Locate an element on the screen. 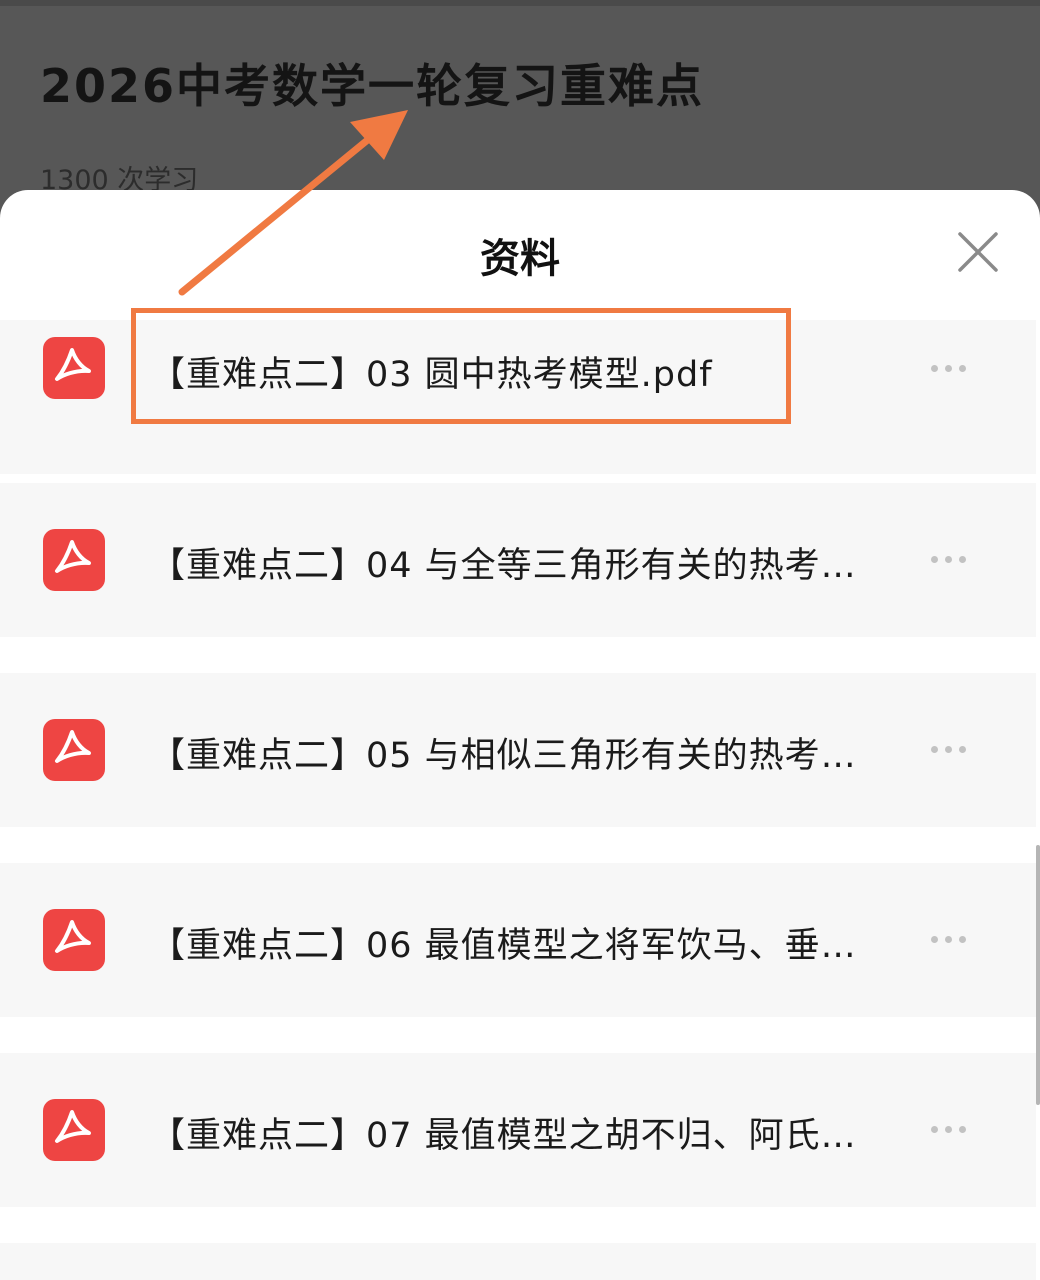 Image resolution: width=1040 pixels, height=1280 pixels. file-name: 【重难点二】03 圆中热考模型.pdf is located at coordinates (431, 375).